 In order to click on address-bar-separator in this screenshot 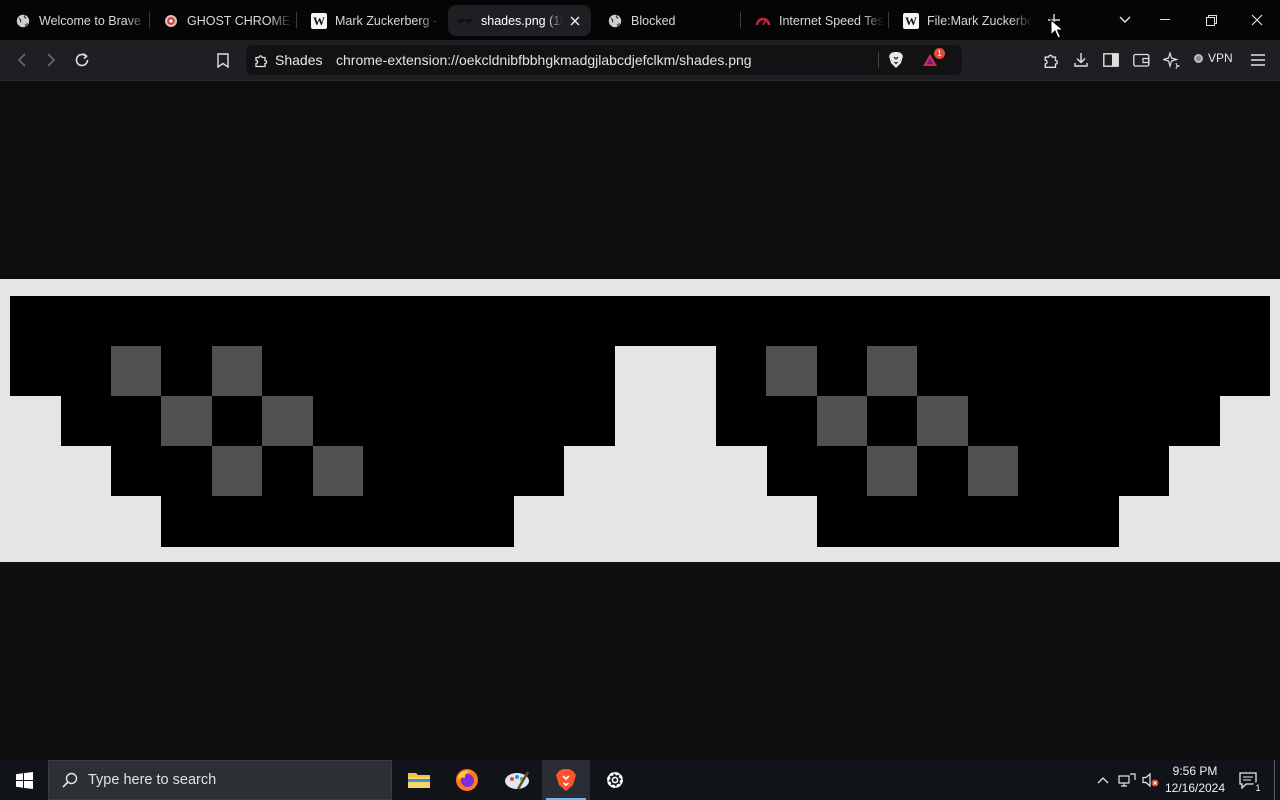, I will do `click(878, 60)`.